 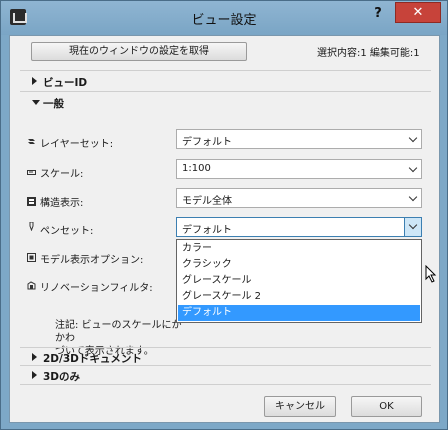 What do you see at coordinates (65, 83) in the screenshot?
I see `section-view-id-label: ビューID` at bounding box center [65, 83].